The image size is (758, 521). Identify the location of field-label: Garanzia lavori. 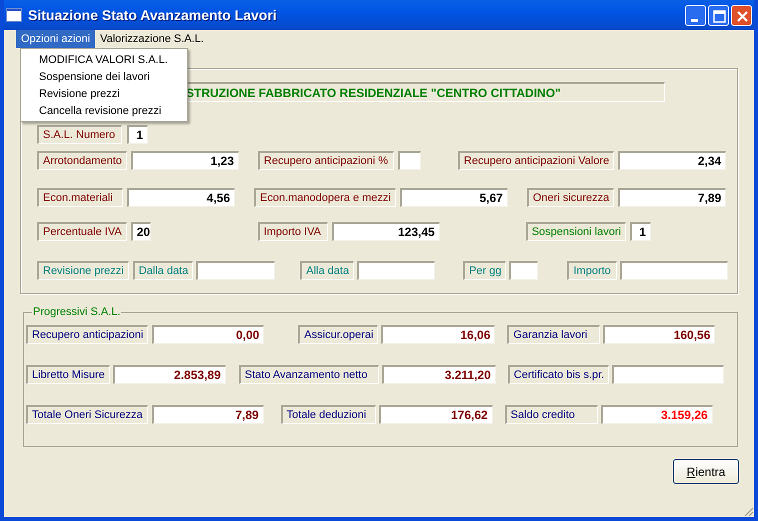
(553, 334).